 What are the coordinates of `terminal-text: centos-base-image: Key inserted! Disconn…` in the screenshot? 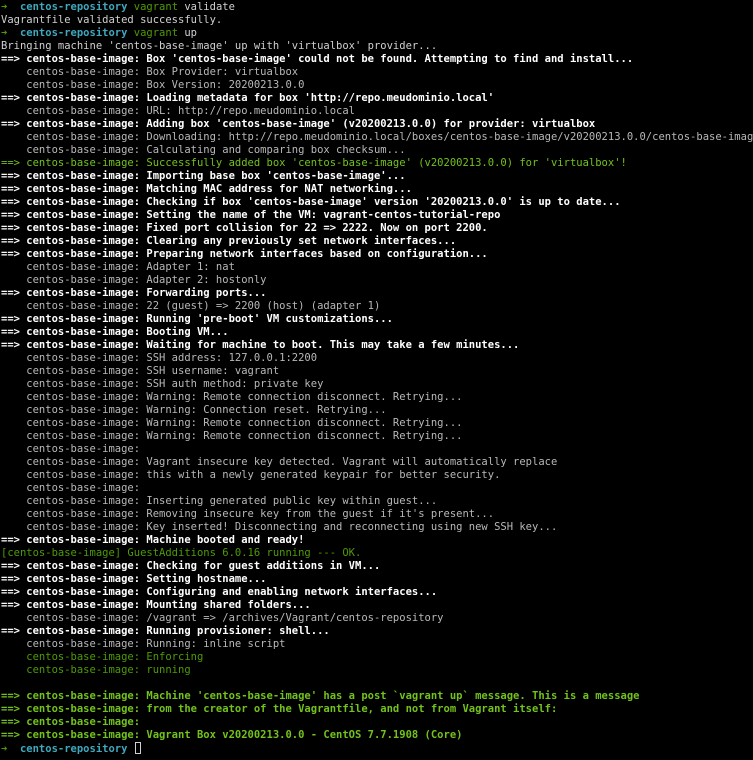 It's located at (279, 527).